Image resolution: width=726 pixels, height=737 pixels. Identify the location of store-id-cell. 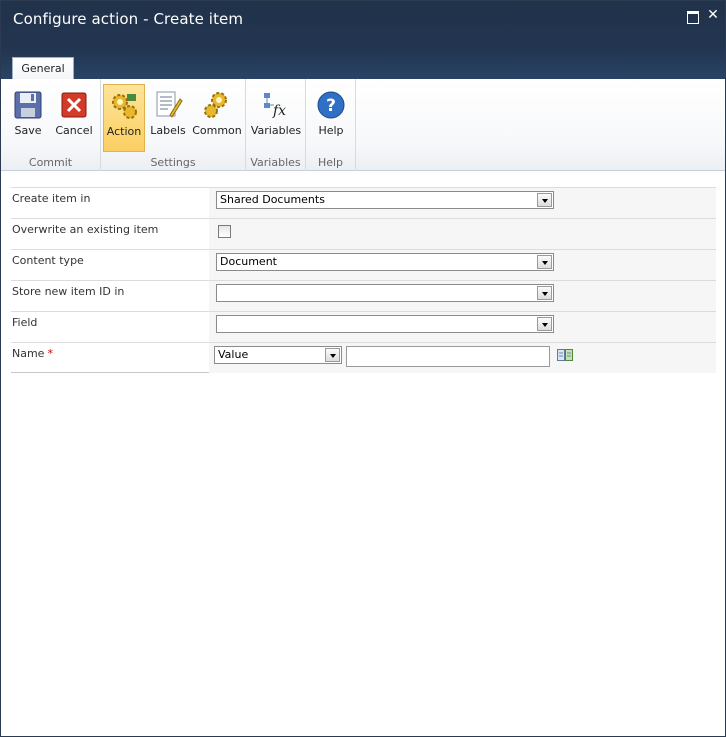
(462, 296).